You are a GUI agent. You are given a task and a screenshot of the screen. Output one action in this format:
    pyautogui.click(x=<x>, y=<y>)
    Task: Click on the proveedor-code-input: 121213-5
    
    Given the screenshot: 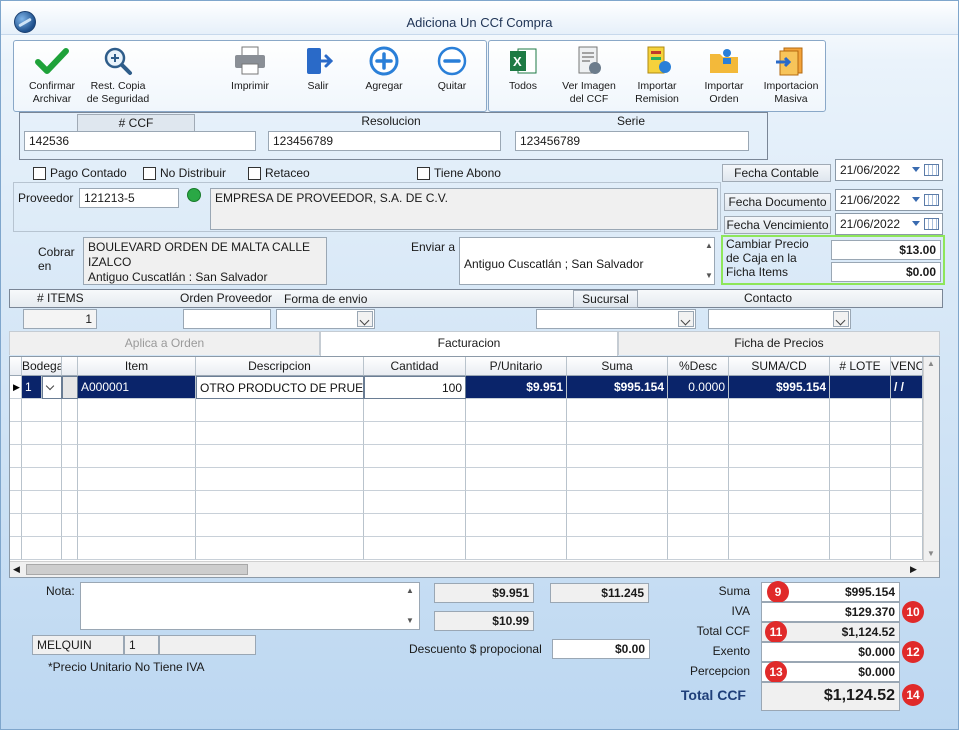 What is the action you would take?
    pyautogui.click(x=129, y=198)
    